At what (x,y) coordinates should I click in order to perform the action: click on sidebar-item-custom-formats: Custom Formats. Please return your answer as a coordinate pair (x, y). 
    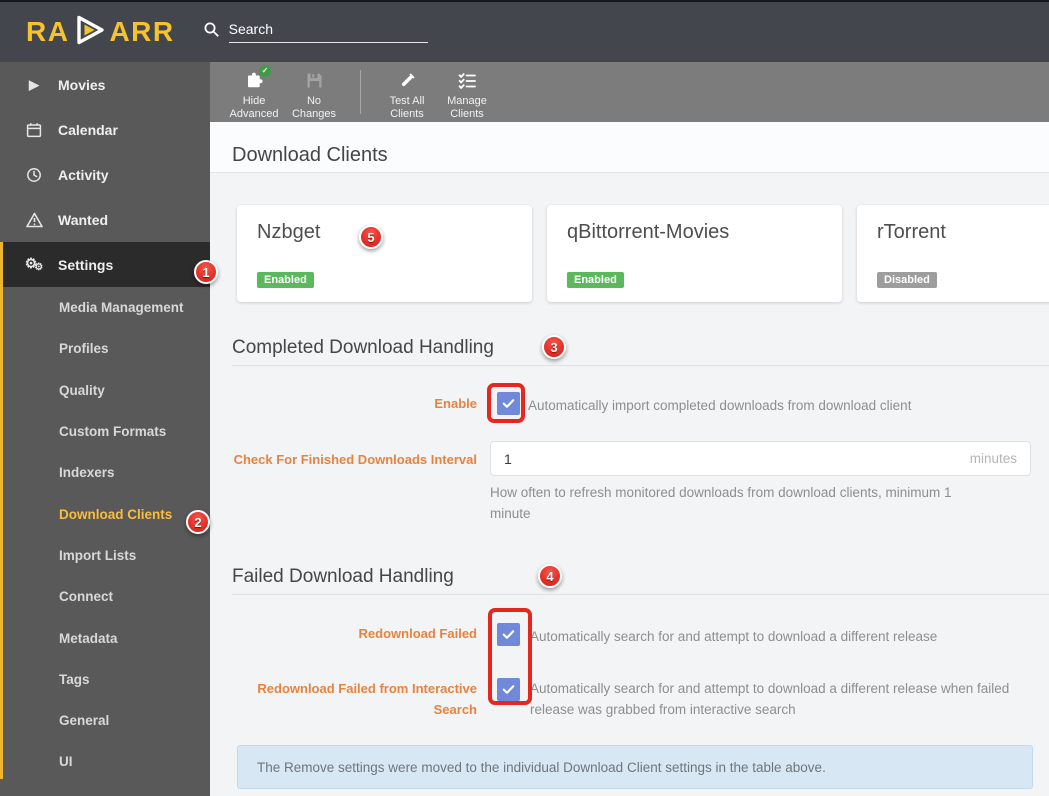
    Looking at the image, I should click on (105, 431).